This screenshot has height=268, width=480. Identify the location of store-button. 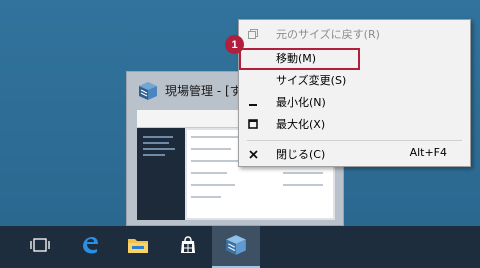
(188, 247).